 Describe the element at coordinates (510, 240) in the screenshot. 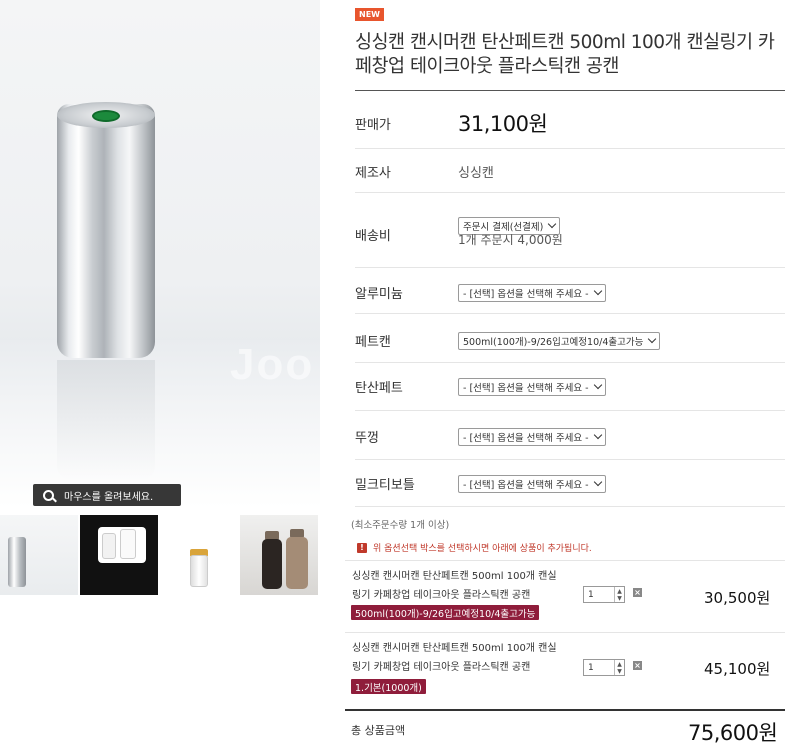

I see `shipping-note: 1개 주문시 4,000원` at that location.